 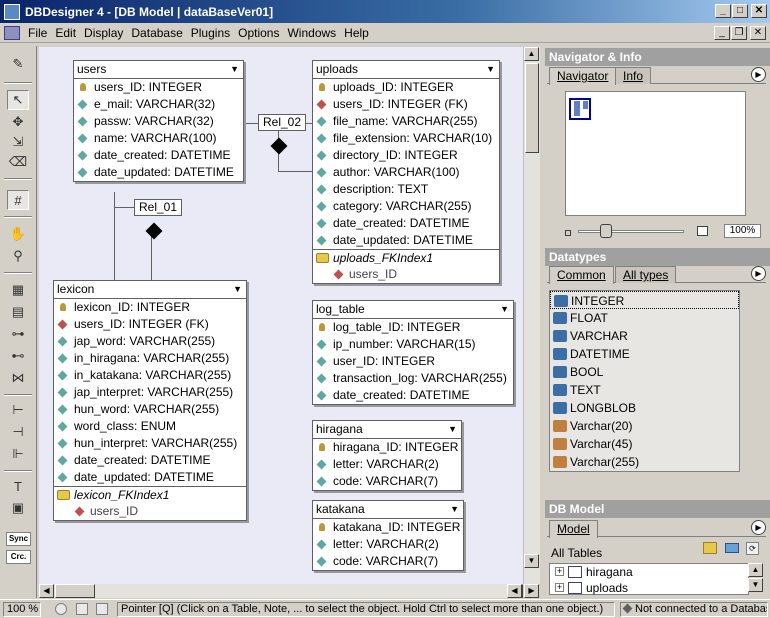 I want to click on scroll-down-button: ▼, so click(x=531, y=561).